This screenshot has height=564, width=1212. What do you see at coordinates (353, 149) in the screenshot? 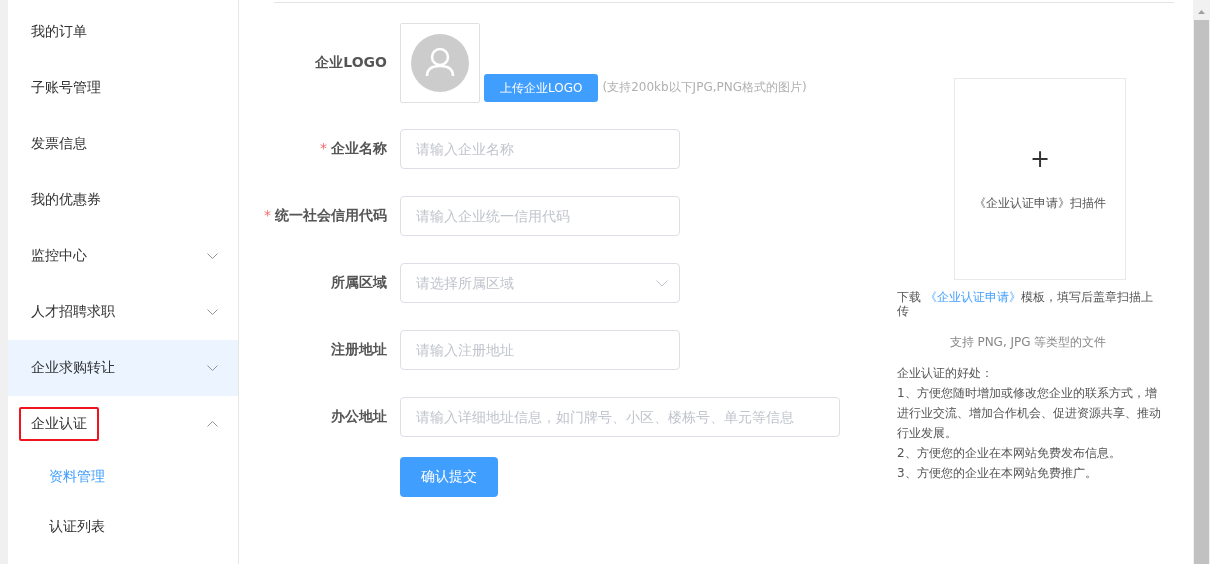
I see `field-label: * 企业名称` at bounding box center [353, 149].